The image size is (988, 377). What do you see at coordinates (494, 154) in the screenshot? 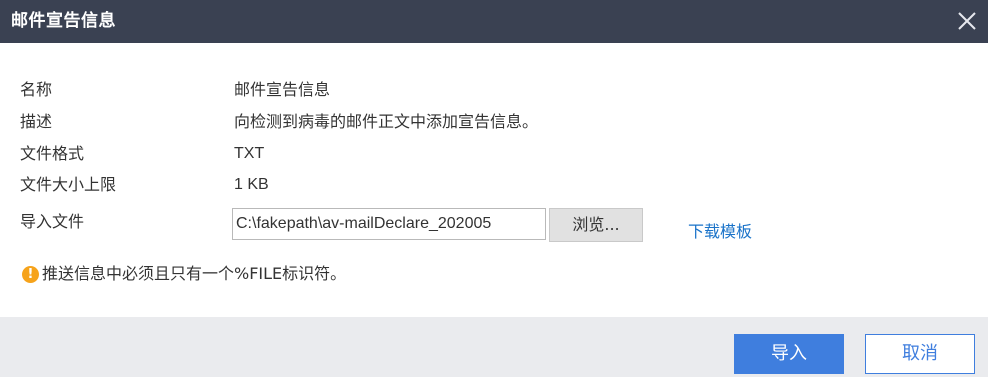
I see `field-row-format: 文件格式 TXT` at bounding box center [494, 154].